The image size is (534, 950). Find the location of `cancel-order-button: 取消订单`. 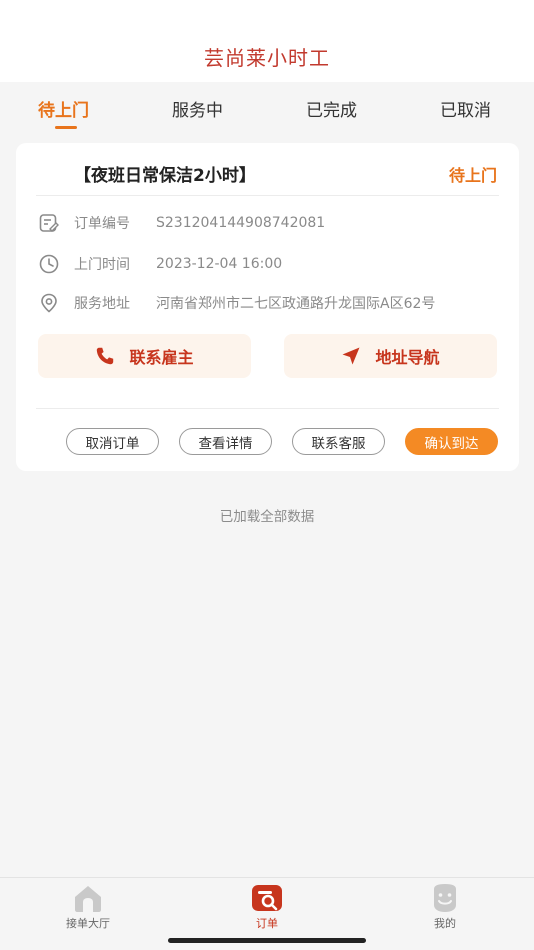

cancel-order-button: 取消订单 is located at coordinates (112, 441).